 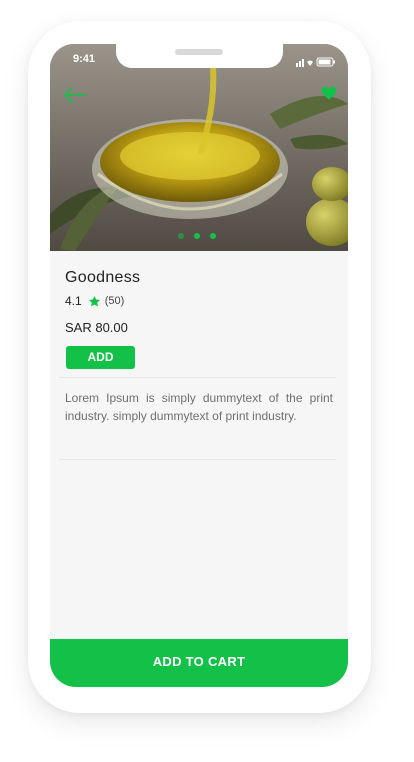 I want to click on speaker-grille, so click(x=199, y=52).